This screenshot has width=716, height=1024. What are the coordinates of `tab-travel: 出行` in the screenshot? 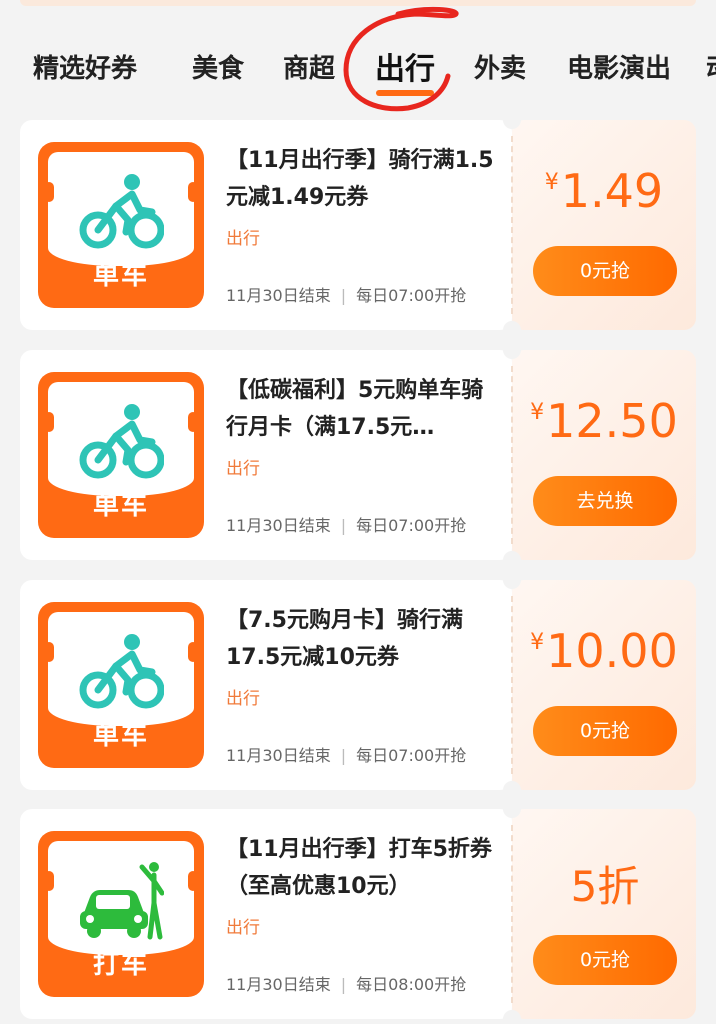 It's located at (405, 66).